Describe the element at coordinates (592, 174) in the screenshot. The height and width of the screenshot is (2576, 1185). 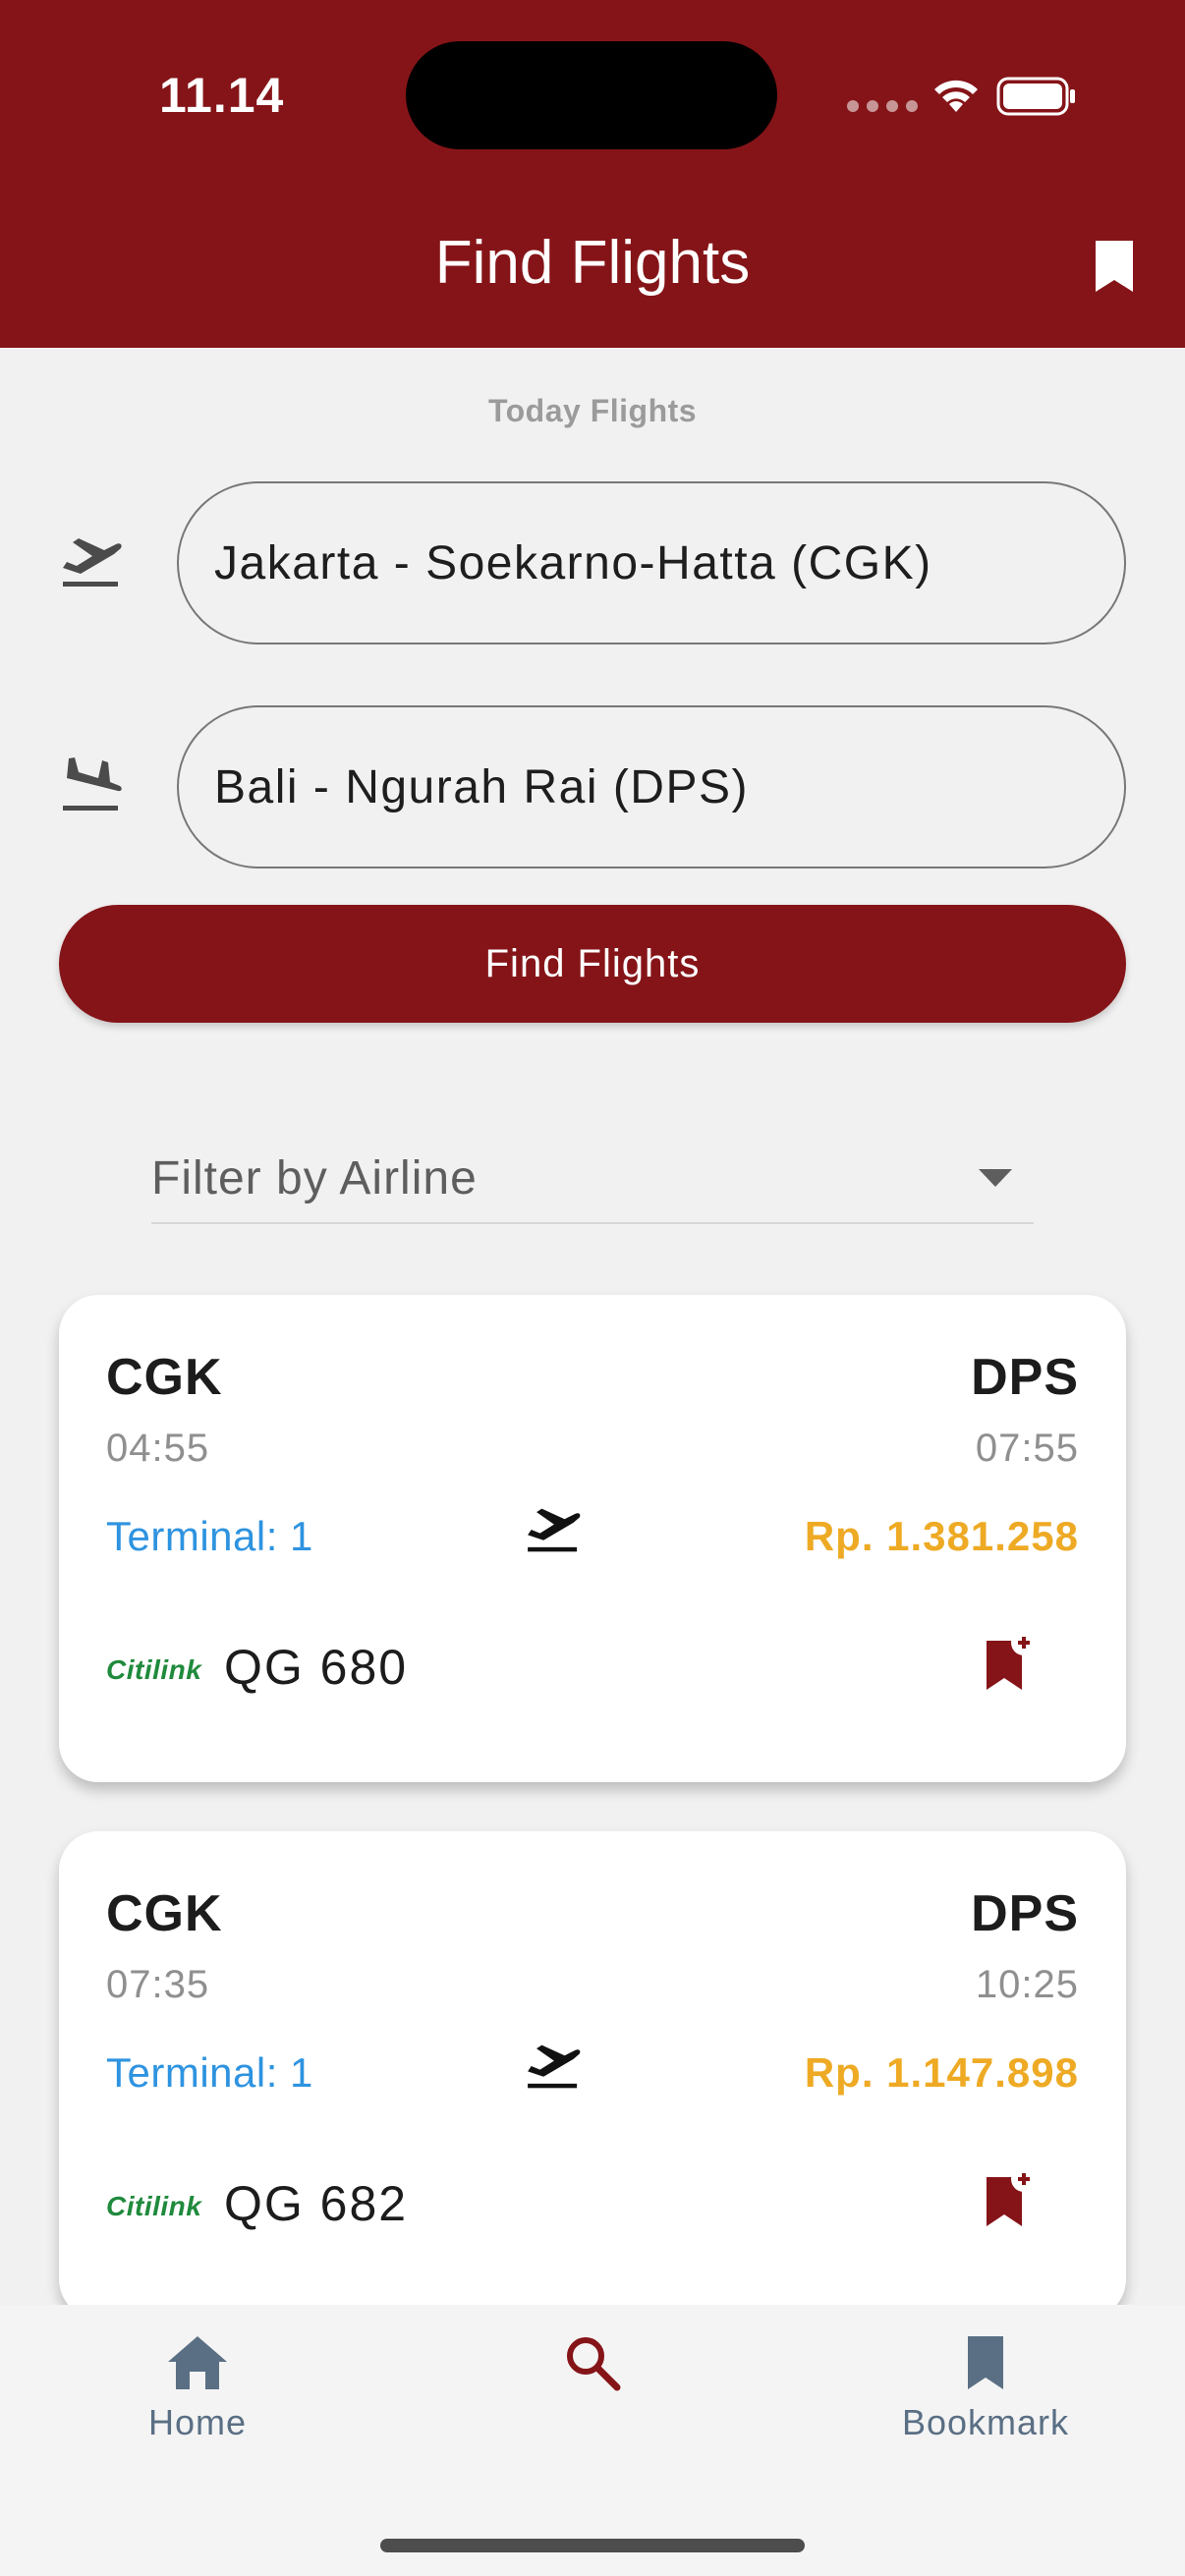
I see `app-header: 11.14 Find Flights` at that location.